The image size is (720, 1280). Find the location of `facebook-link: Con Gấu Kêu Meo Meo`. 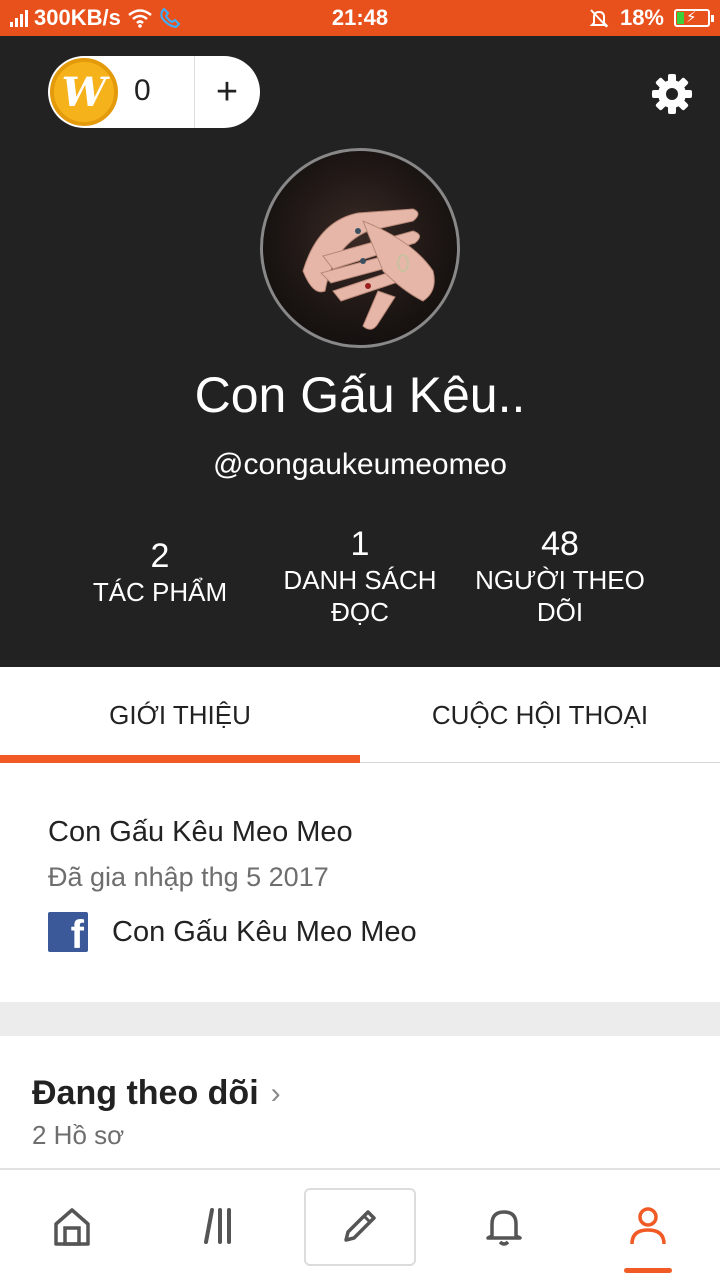

facebook-link: Con Gấu Kêu Meo Meo is located at coordinates (264, 932).